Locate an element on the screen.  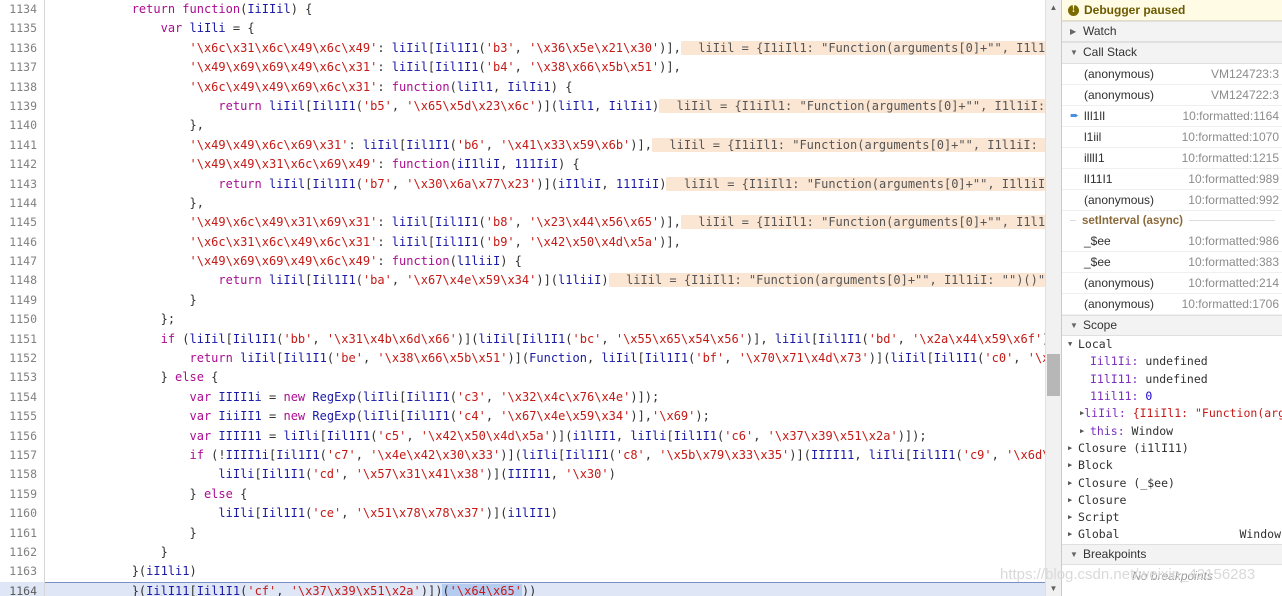
scroll-down-arrow-icon: ▼ is located at coordinates (1053, 588).